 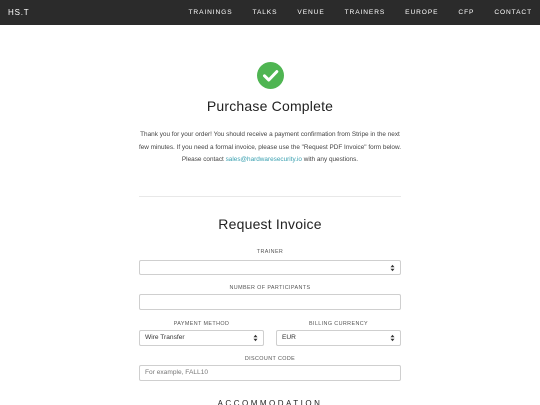 I want to click on sales-email-link: sales@hardwaresecurity.io, so click(x=264, y=159).